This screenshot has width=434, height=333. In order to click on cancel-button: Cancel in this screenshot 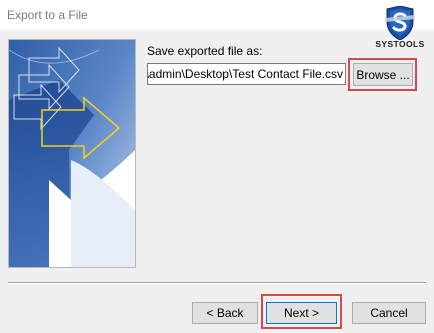, I will do `click(389, 313)`.